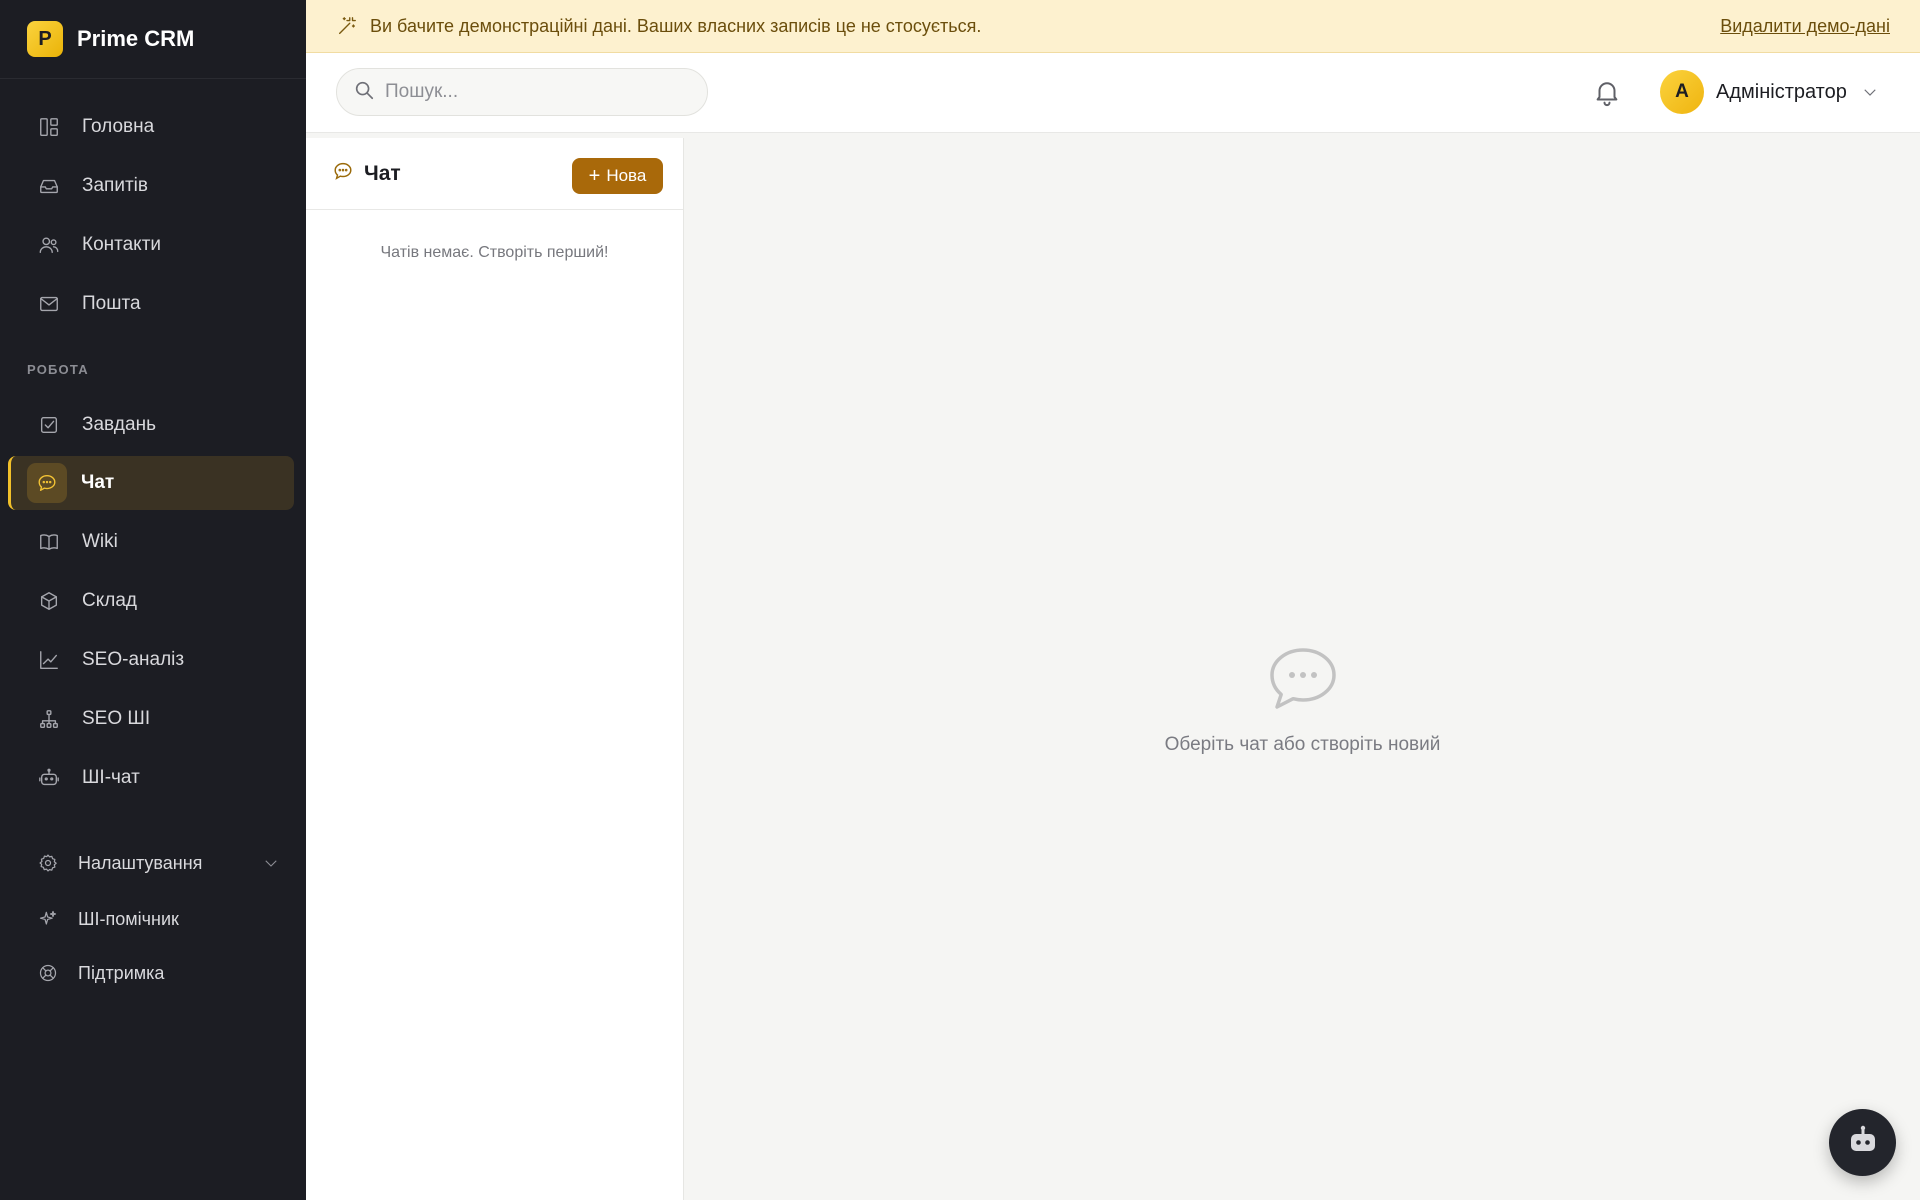  I want to click on remove-demo-data-link: Видалити демо-дані, so click(1805, 26).